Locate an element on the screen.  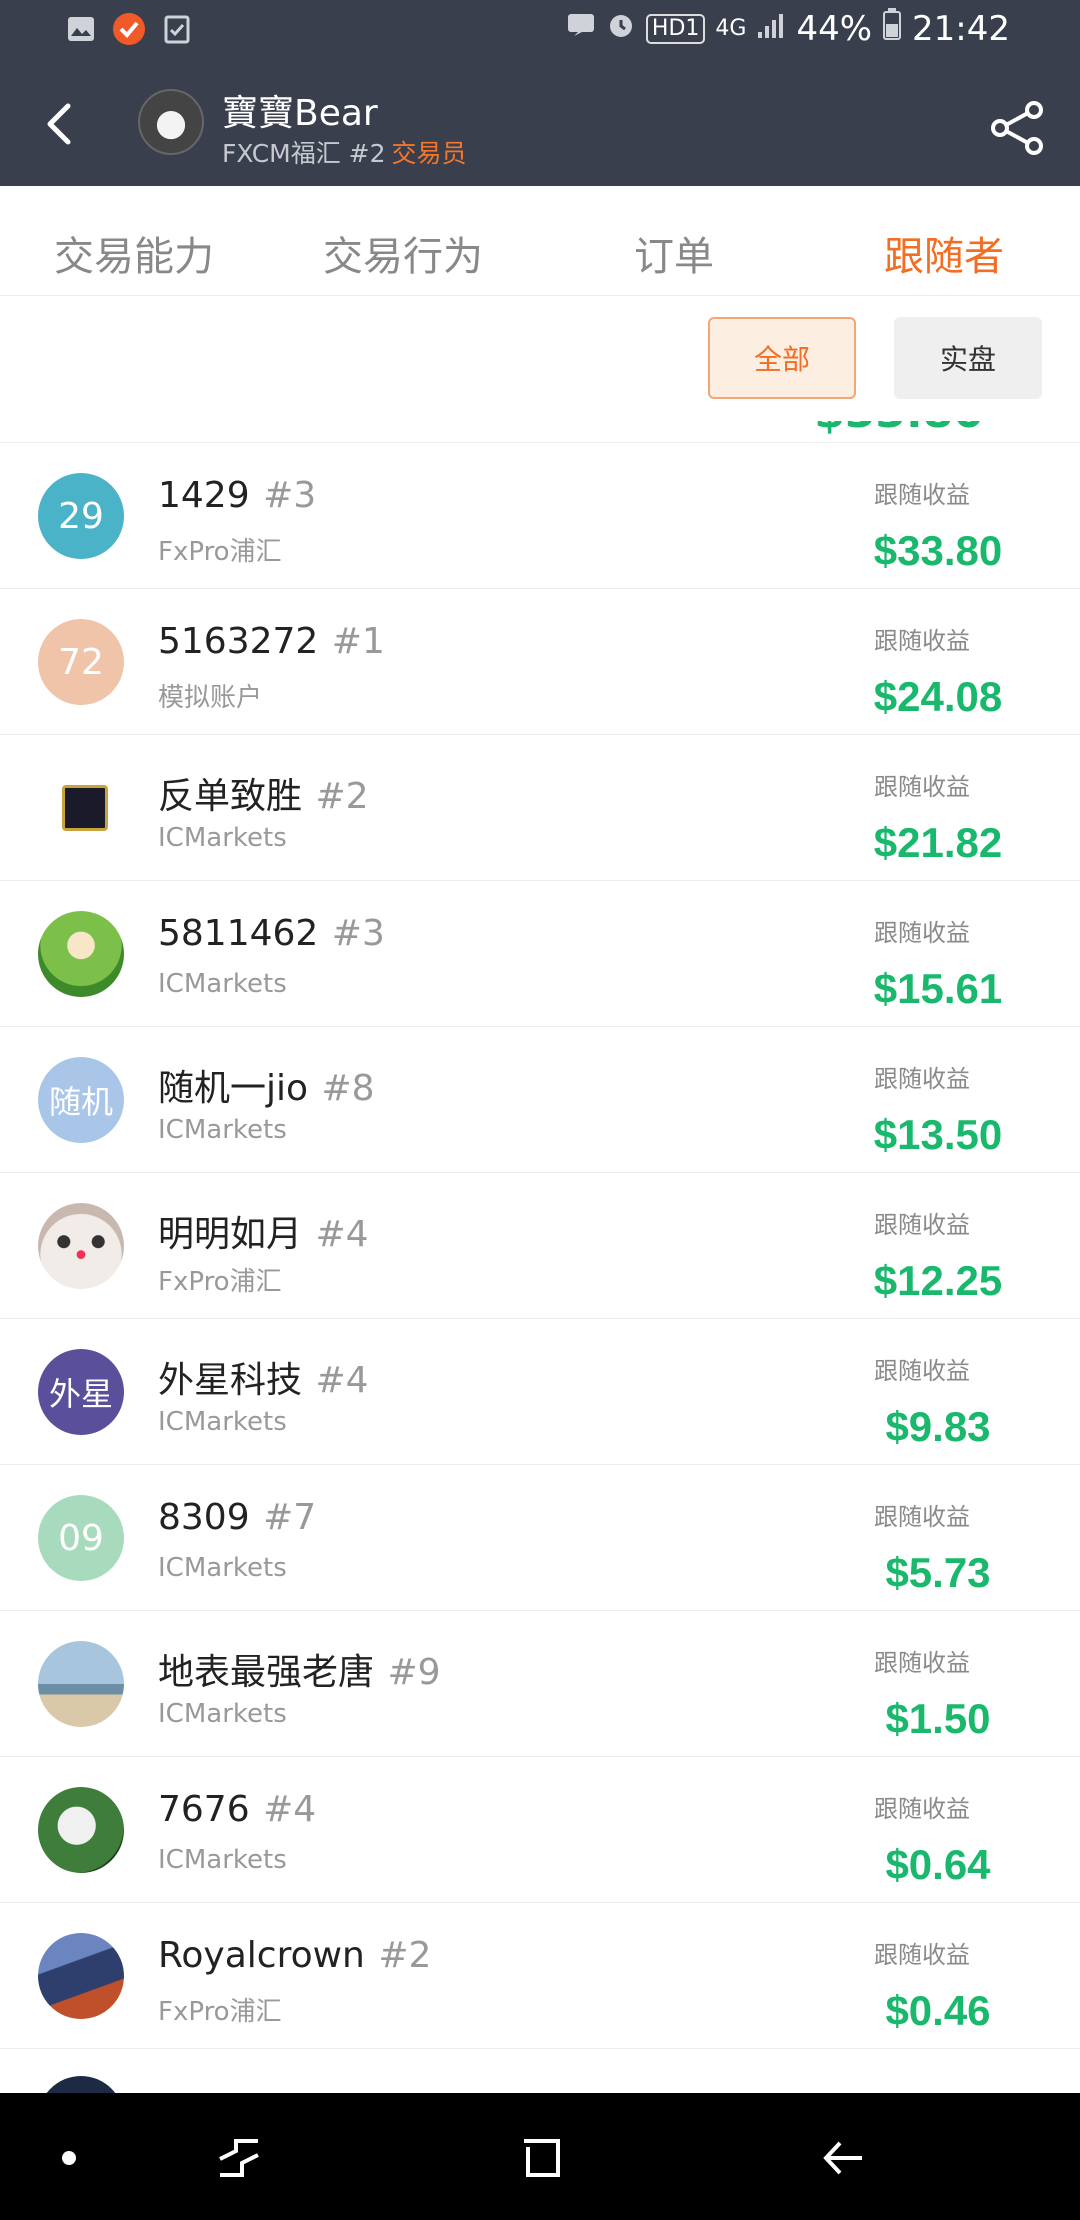
share-icon is located at coordinates (1017, 128).